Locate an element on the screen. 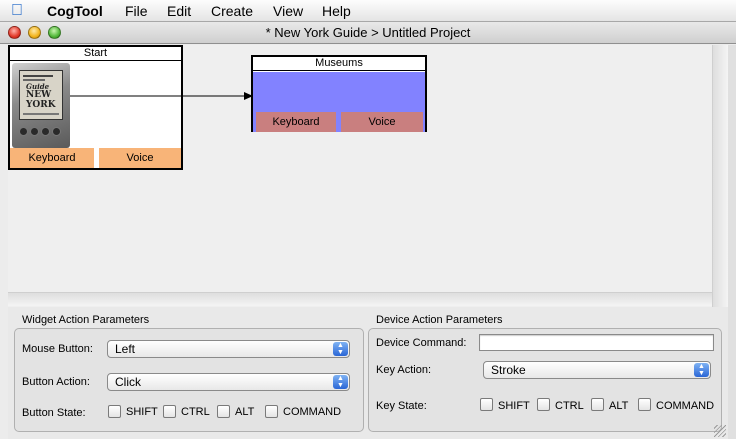 The image size is (736, 439). device-hard-buttons is located at coordinates (41, 132).